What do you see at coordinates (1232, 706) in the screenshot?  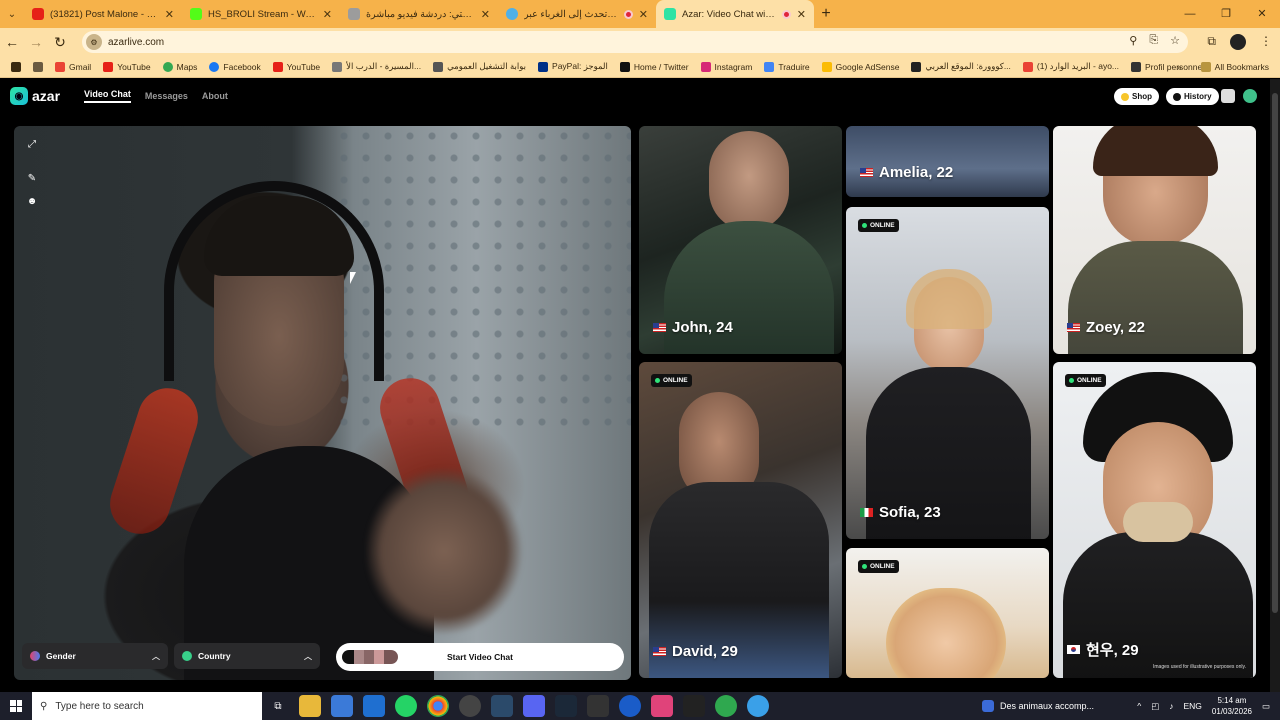 I see `taskbar-clock: 5:14 am 01/03/2026` at bounding box center [1232, 706].